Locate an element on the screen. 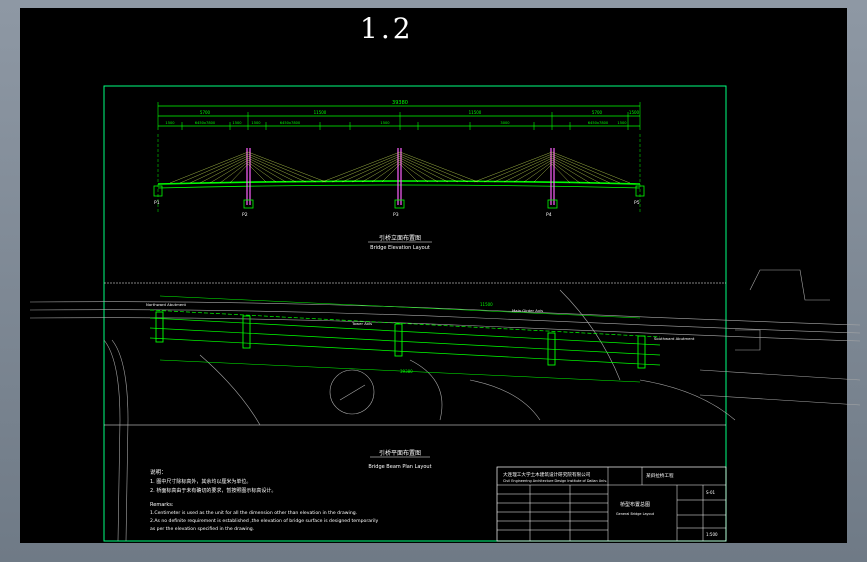  institute-name: 大连理工大学土木建筑设计研究院有限公司 is located at coordinates (547, 474).